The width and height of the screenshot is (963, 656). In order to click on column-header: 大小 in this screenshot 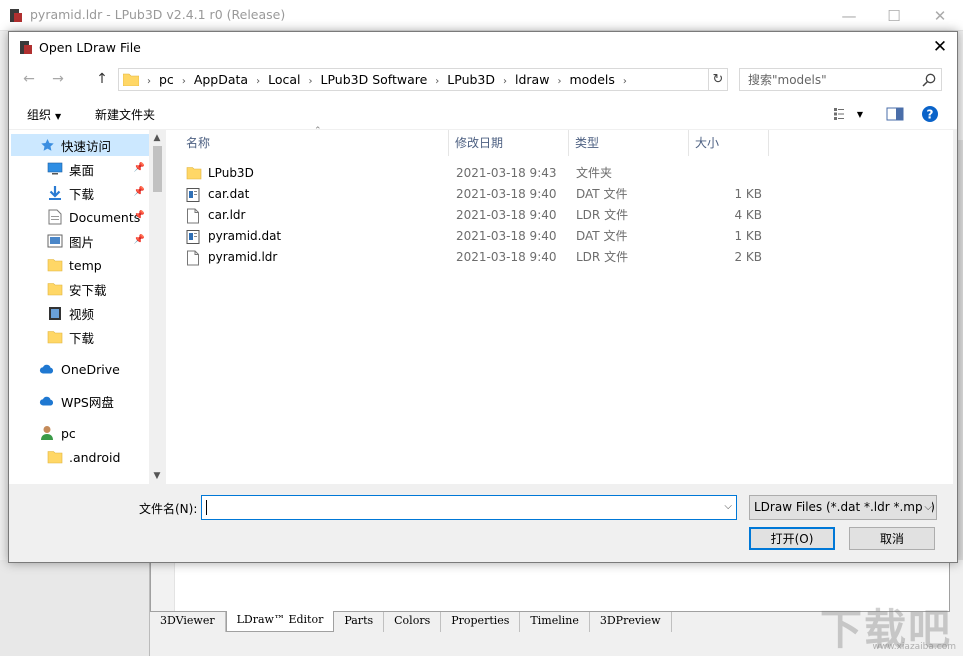, I will do `click(729, 143)`.